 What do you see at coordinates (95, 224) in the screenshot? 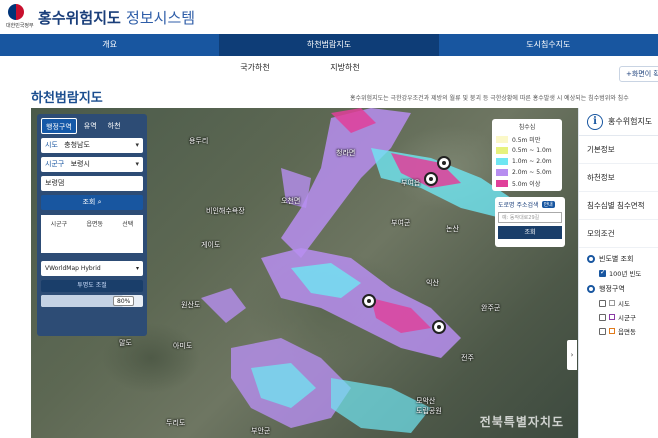
I see `column-header-eupmyeondong: 읍면동` at bounding box center [95, 224].